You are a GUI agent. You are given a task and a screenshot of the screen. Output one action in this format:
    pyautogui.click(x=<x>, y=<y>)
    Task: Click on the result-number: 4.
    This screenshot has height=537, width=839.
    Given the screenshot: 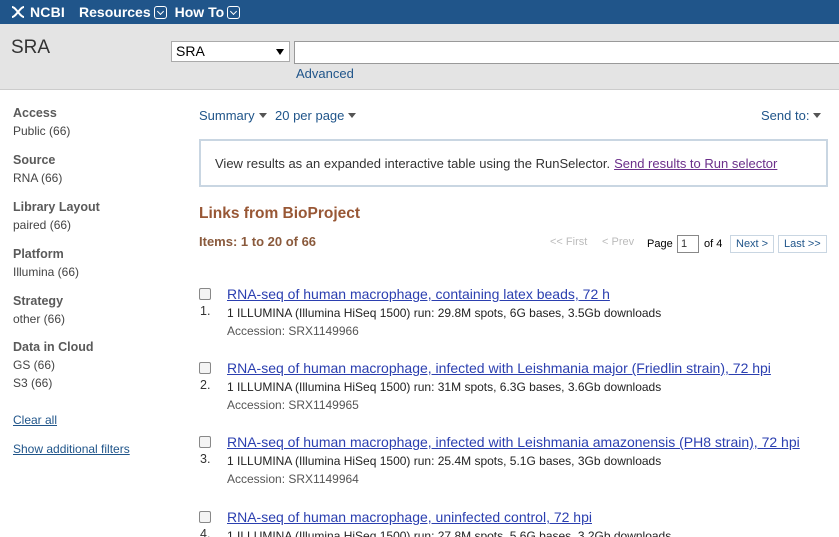 What is the action you would take?
    pyautogui.click(x=205, y=532)
    